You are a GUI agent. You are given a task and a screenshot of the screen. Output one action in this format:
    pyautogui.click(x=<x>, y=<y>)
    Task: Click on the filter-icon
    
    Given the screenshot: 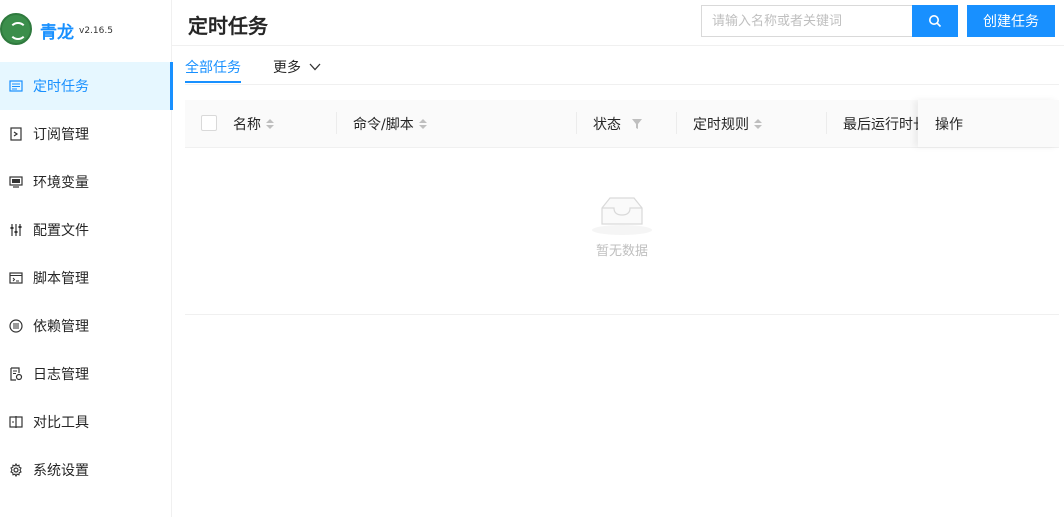 What is the action you would take?
    pyautogui.click(x=637, y=124)
    